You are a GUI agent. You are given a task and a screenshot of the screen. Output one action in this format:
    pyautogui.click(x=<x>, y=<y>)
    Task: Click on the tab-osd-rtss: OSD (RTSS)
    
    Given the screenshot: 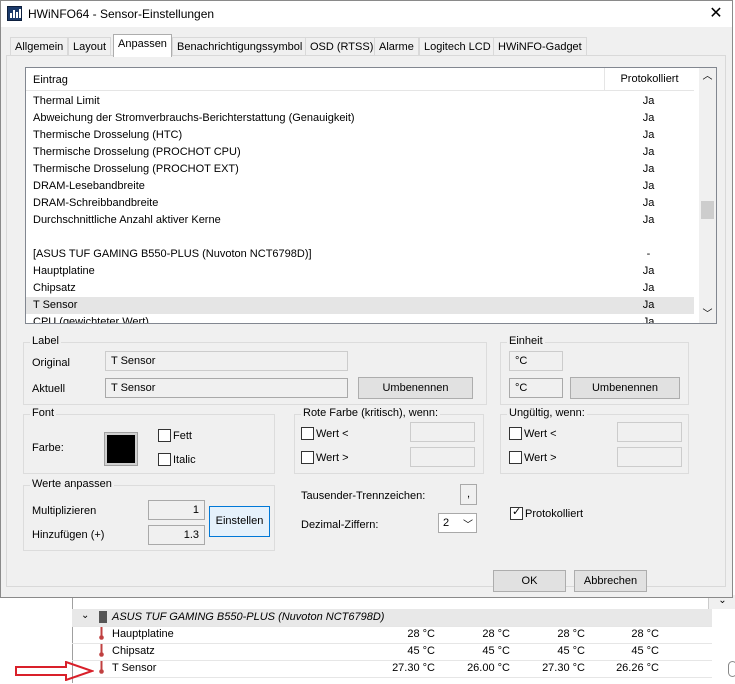 What is the action you would take?
    pyautogui.click(x=342, y=46)
    